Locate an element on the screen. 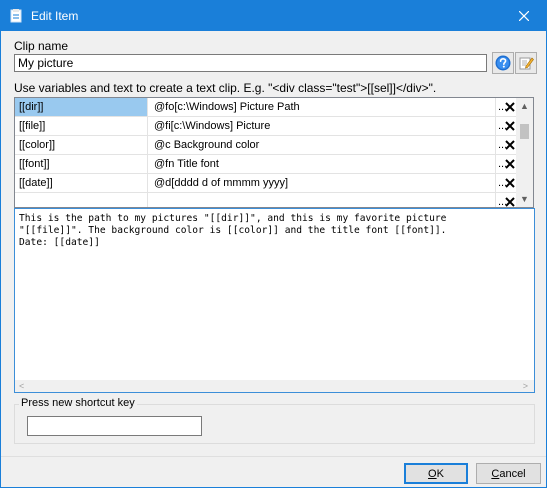 This screenshot has height=488, width=547. variable-value-cell: @fn Title font is located at coordinates (322, 164).